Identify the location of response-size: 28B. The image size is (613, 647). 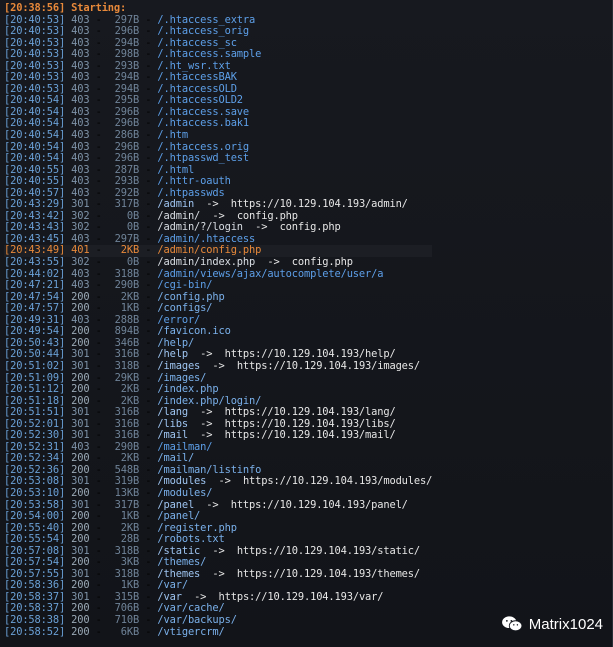
(130, 539).